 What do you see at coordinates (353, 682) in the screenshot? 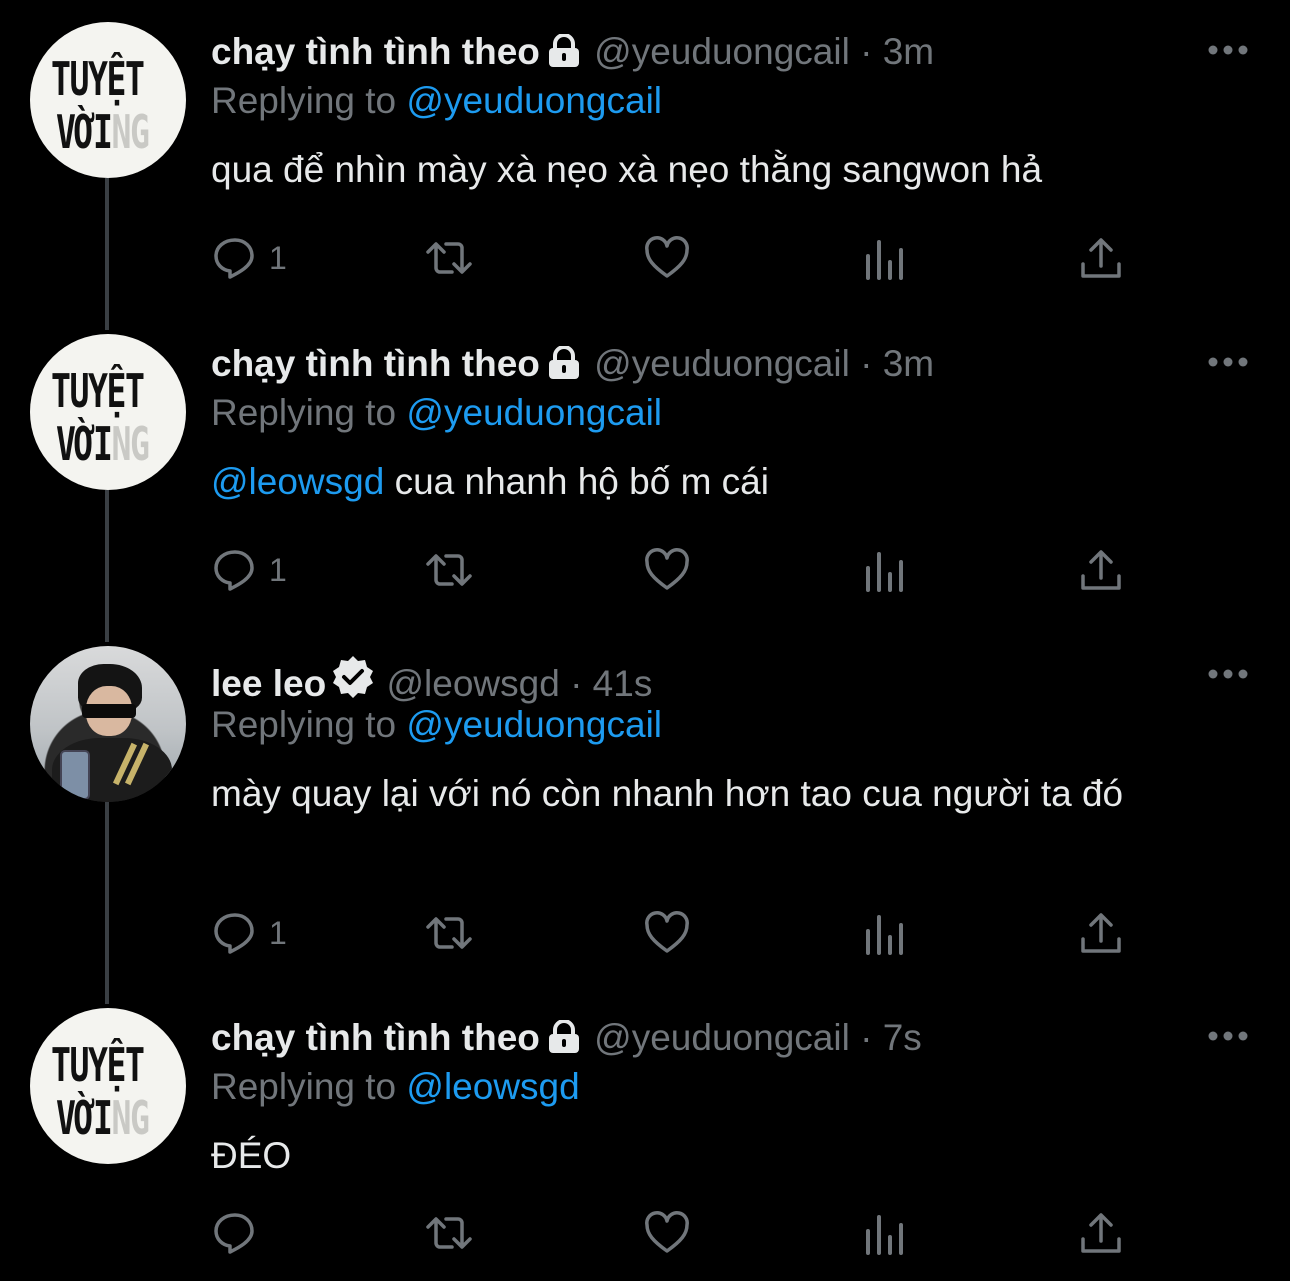
I see `verified-icon` at bounding box center [353, 682].